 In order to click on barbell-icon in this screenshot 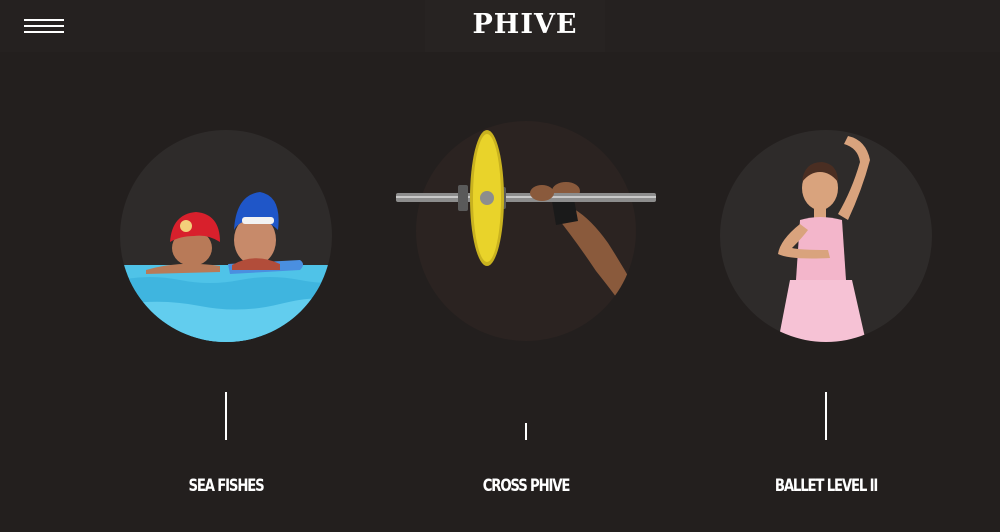, I will do `click(526, 198)`.